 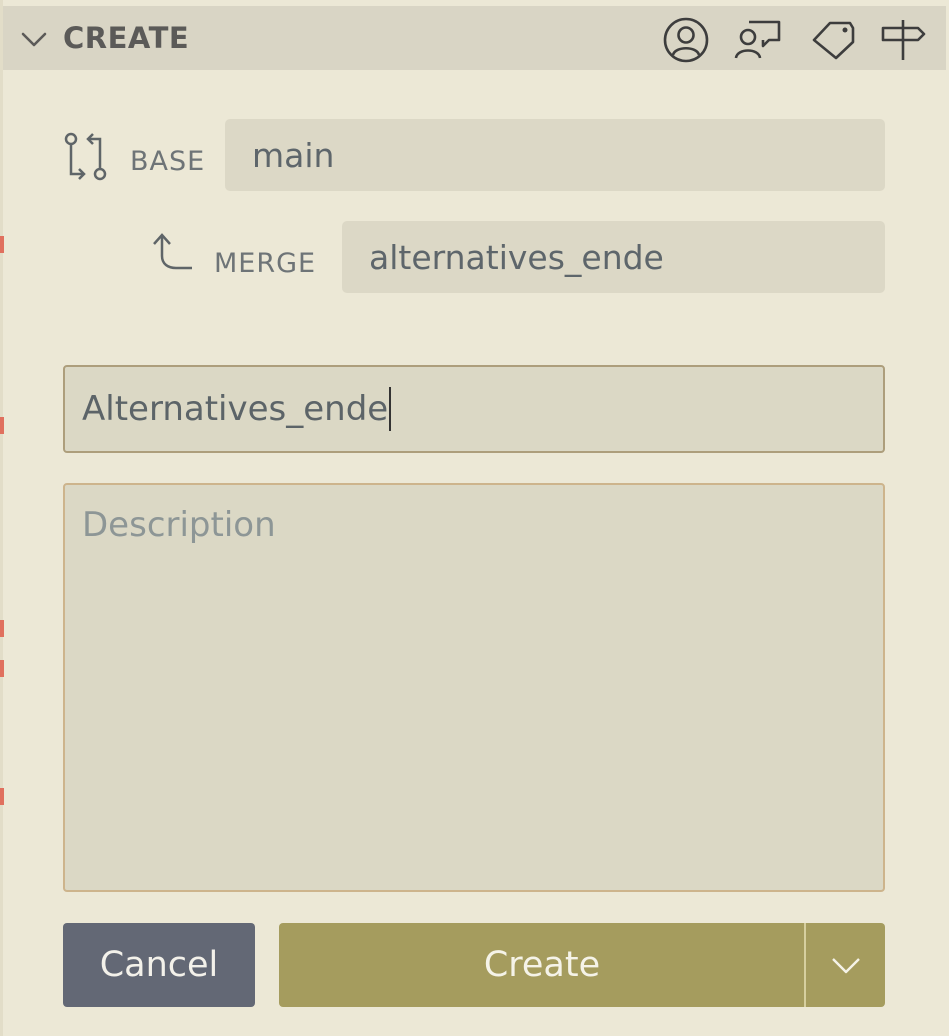 What do you see at coordinates (555, 155) in the screenshot?
I see `base-branch-field: main` at bounding box center [555, 155].